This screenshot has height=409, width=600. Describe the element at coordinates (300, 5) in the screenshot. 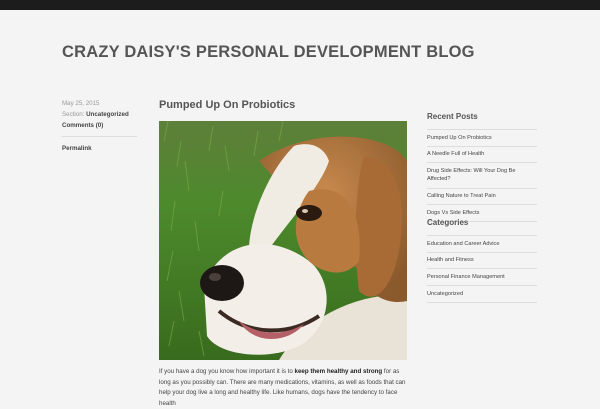

I see `top-bar` at that location.